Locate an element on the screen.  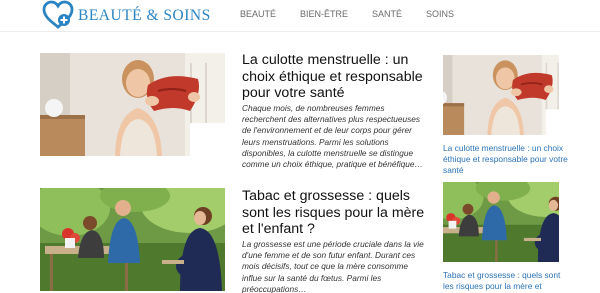
nav-item-sante: SANTÉ is located at coordinates (387, 14).